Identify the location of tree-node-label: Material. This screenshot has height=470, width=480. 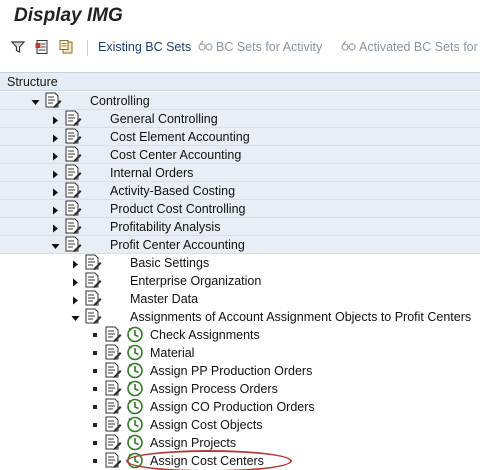
(172, 353).